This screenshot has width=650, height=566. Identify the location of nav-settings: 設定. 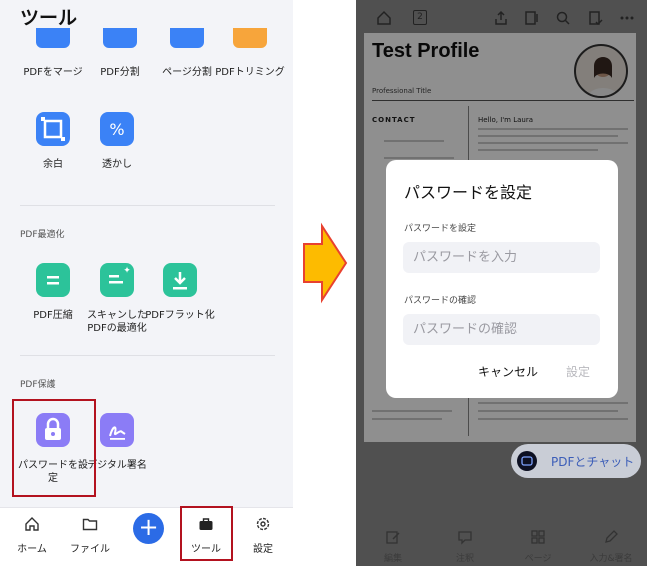
(263, 535).